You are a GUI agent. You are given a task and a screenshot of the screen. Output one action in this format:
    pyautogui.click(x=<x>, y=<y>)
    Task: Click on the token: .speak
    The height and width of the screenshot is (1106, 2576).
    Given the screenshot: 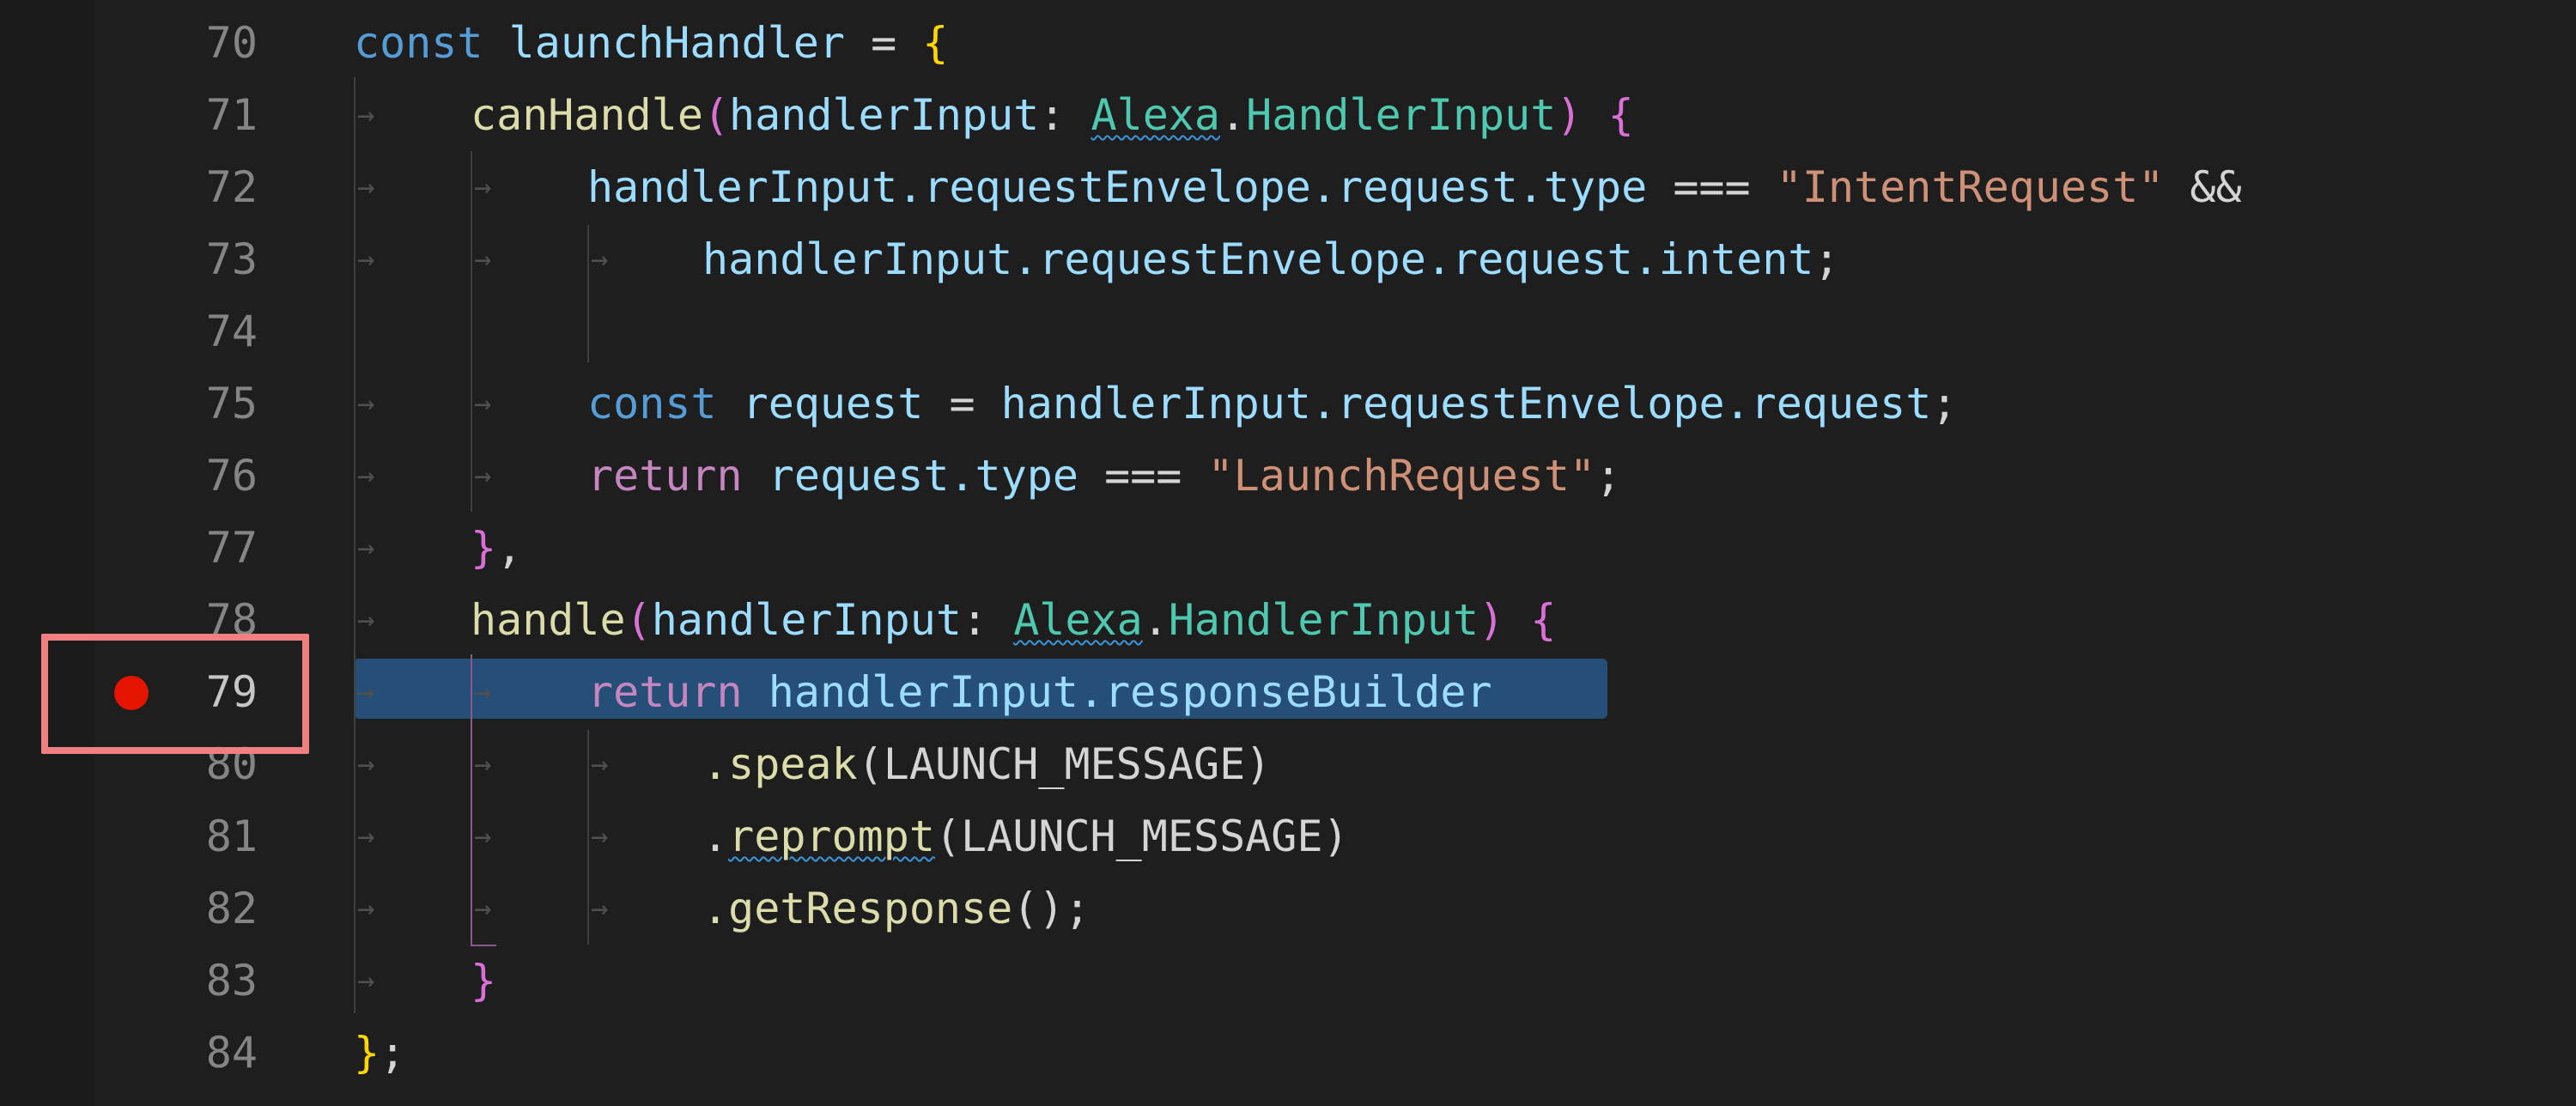 What is the action you would take?
    pyautogui.click(x=780, y=764)
    